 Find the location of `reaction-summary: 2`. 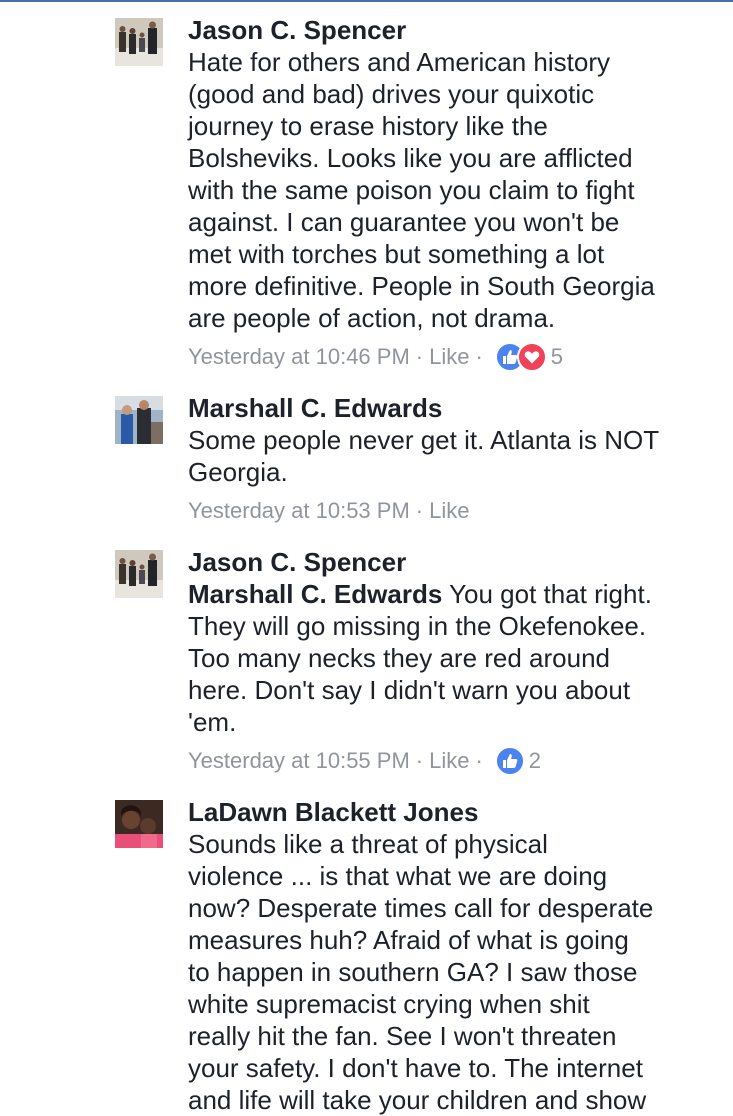

reaction-summary: 2 is located at coordinates (518, 761).